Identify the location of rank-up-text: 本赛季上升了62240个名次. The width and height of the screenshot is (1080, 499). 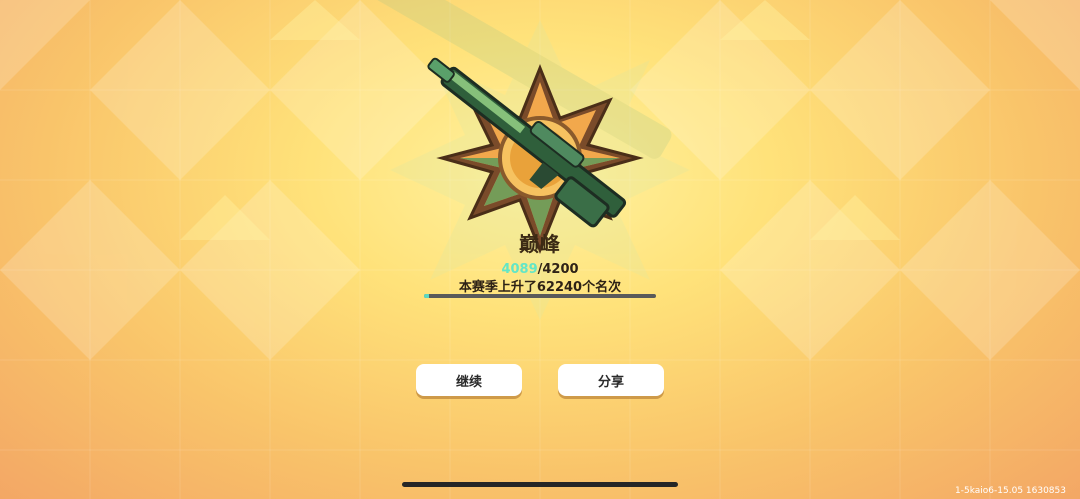
(540, 287).